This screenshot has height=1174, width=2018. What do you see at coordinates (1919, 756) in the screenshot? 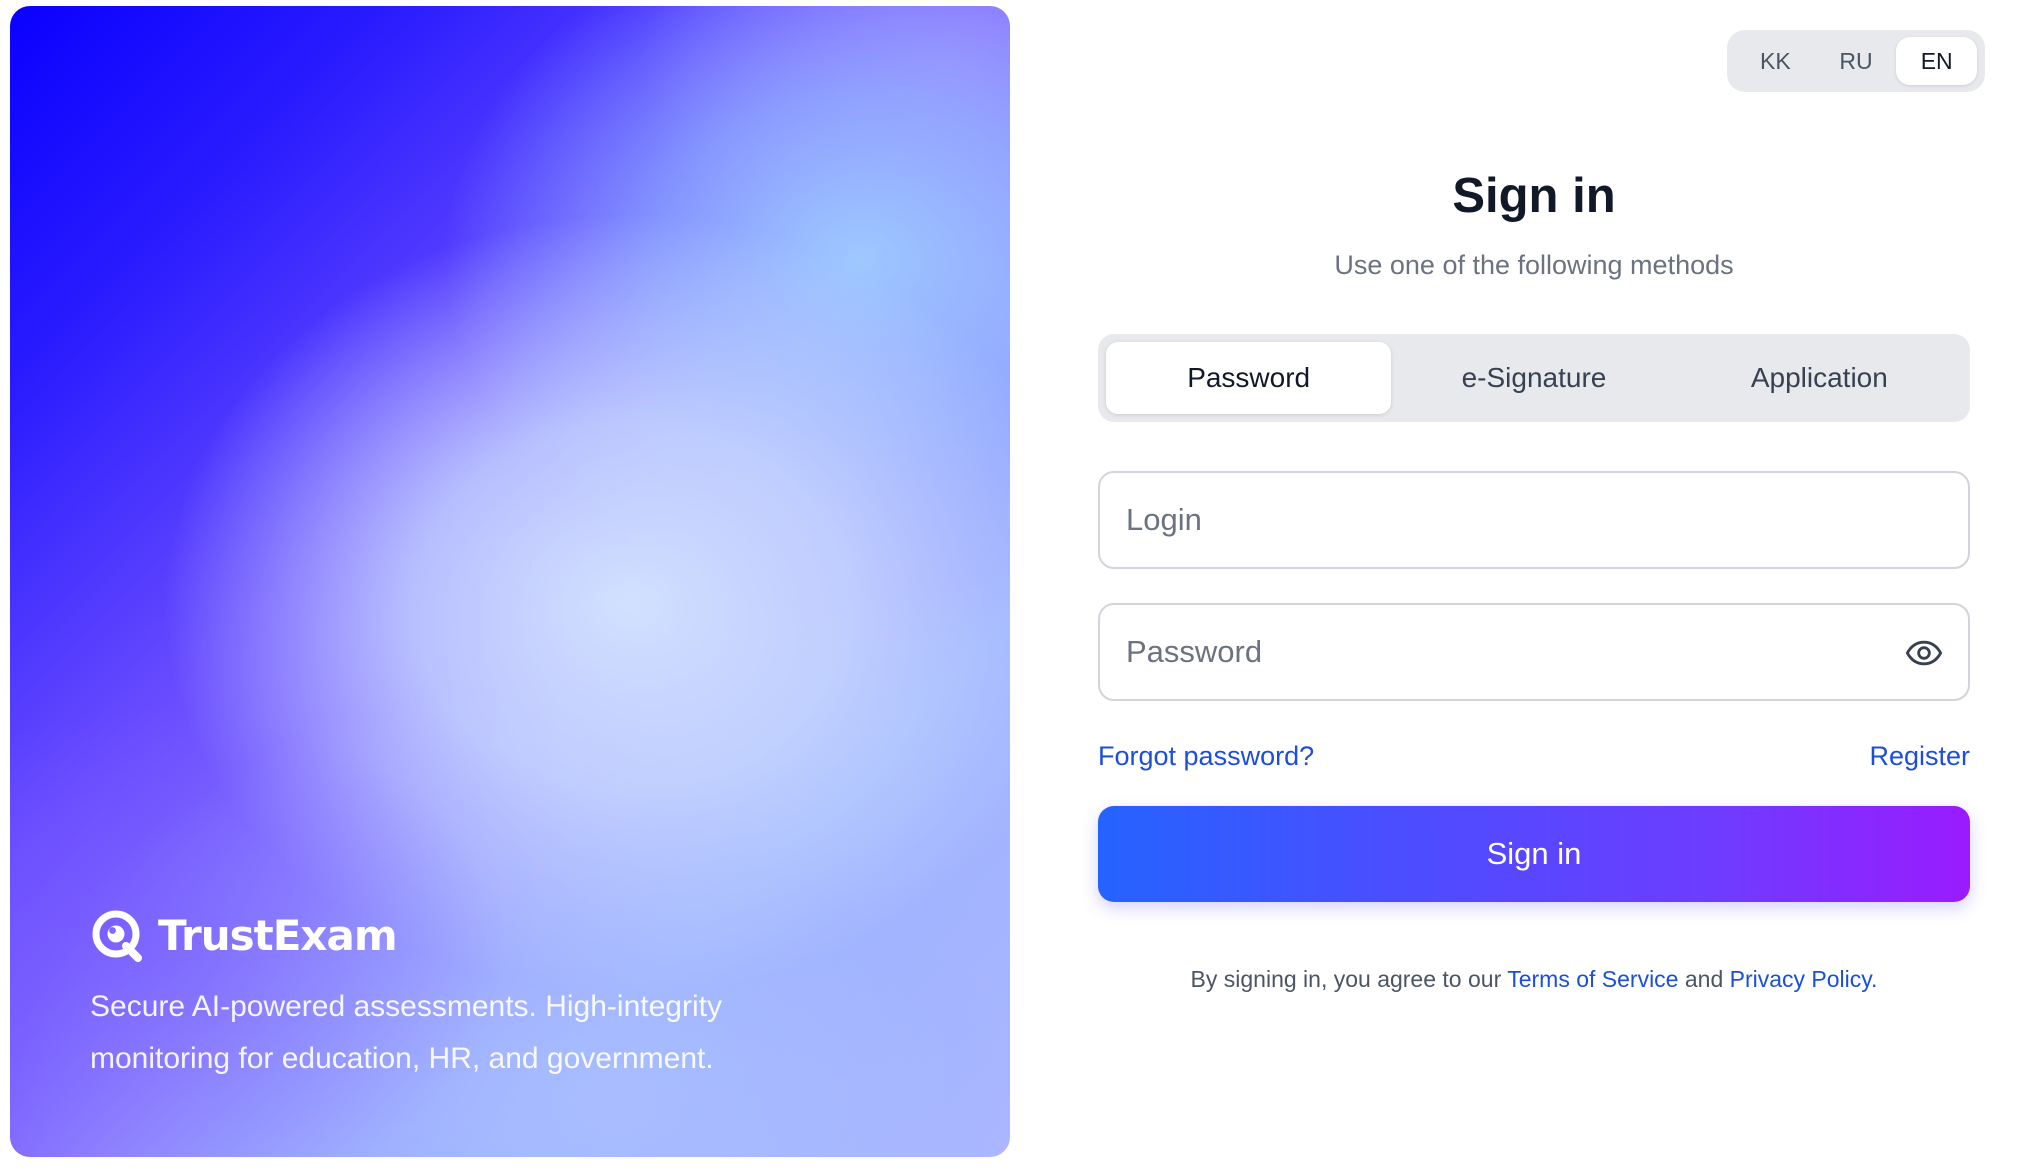
I see `register-link: Register` at bounding box center [1919, 756].